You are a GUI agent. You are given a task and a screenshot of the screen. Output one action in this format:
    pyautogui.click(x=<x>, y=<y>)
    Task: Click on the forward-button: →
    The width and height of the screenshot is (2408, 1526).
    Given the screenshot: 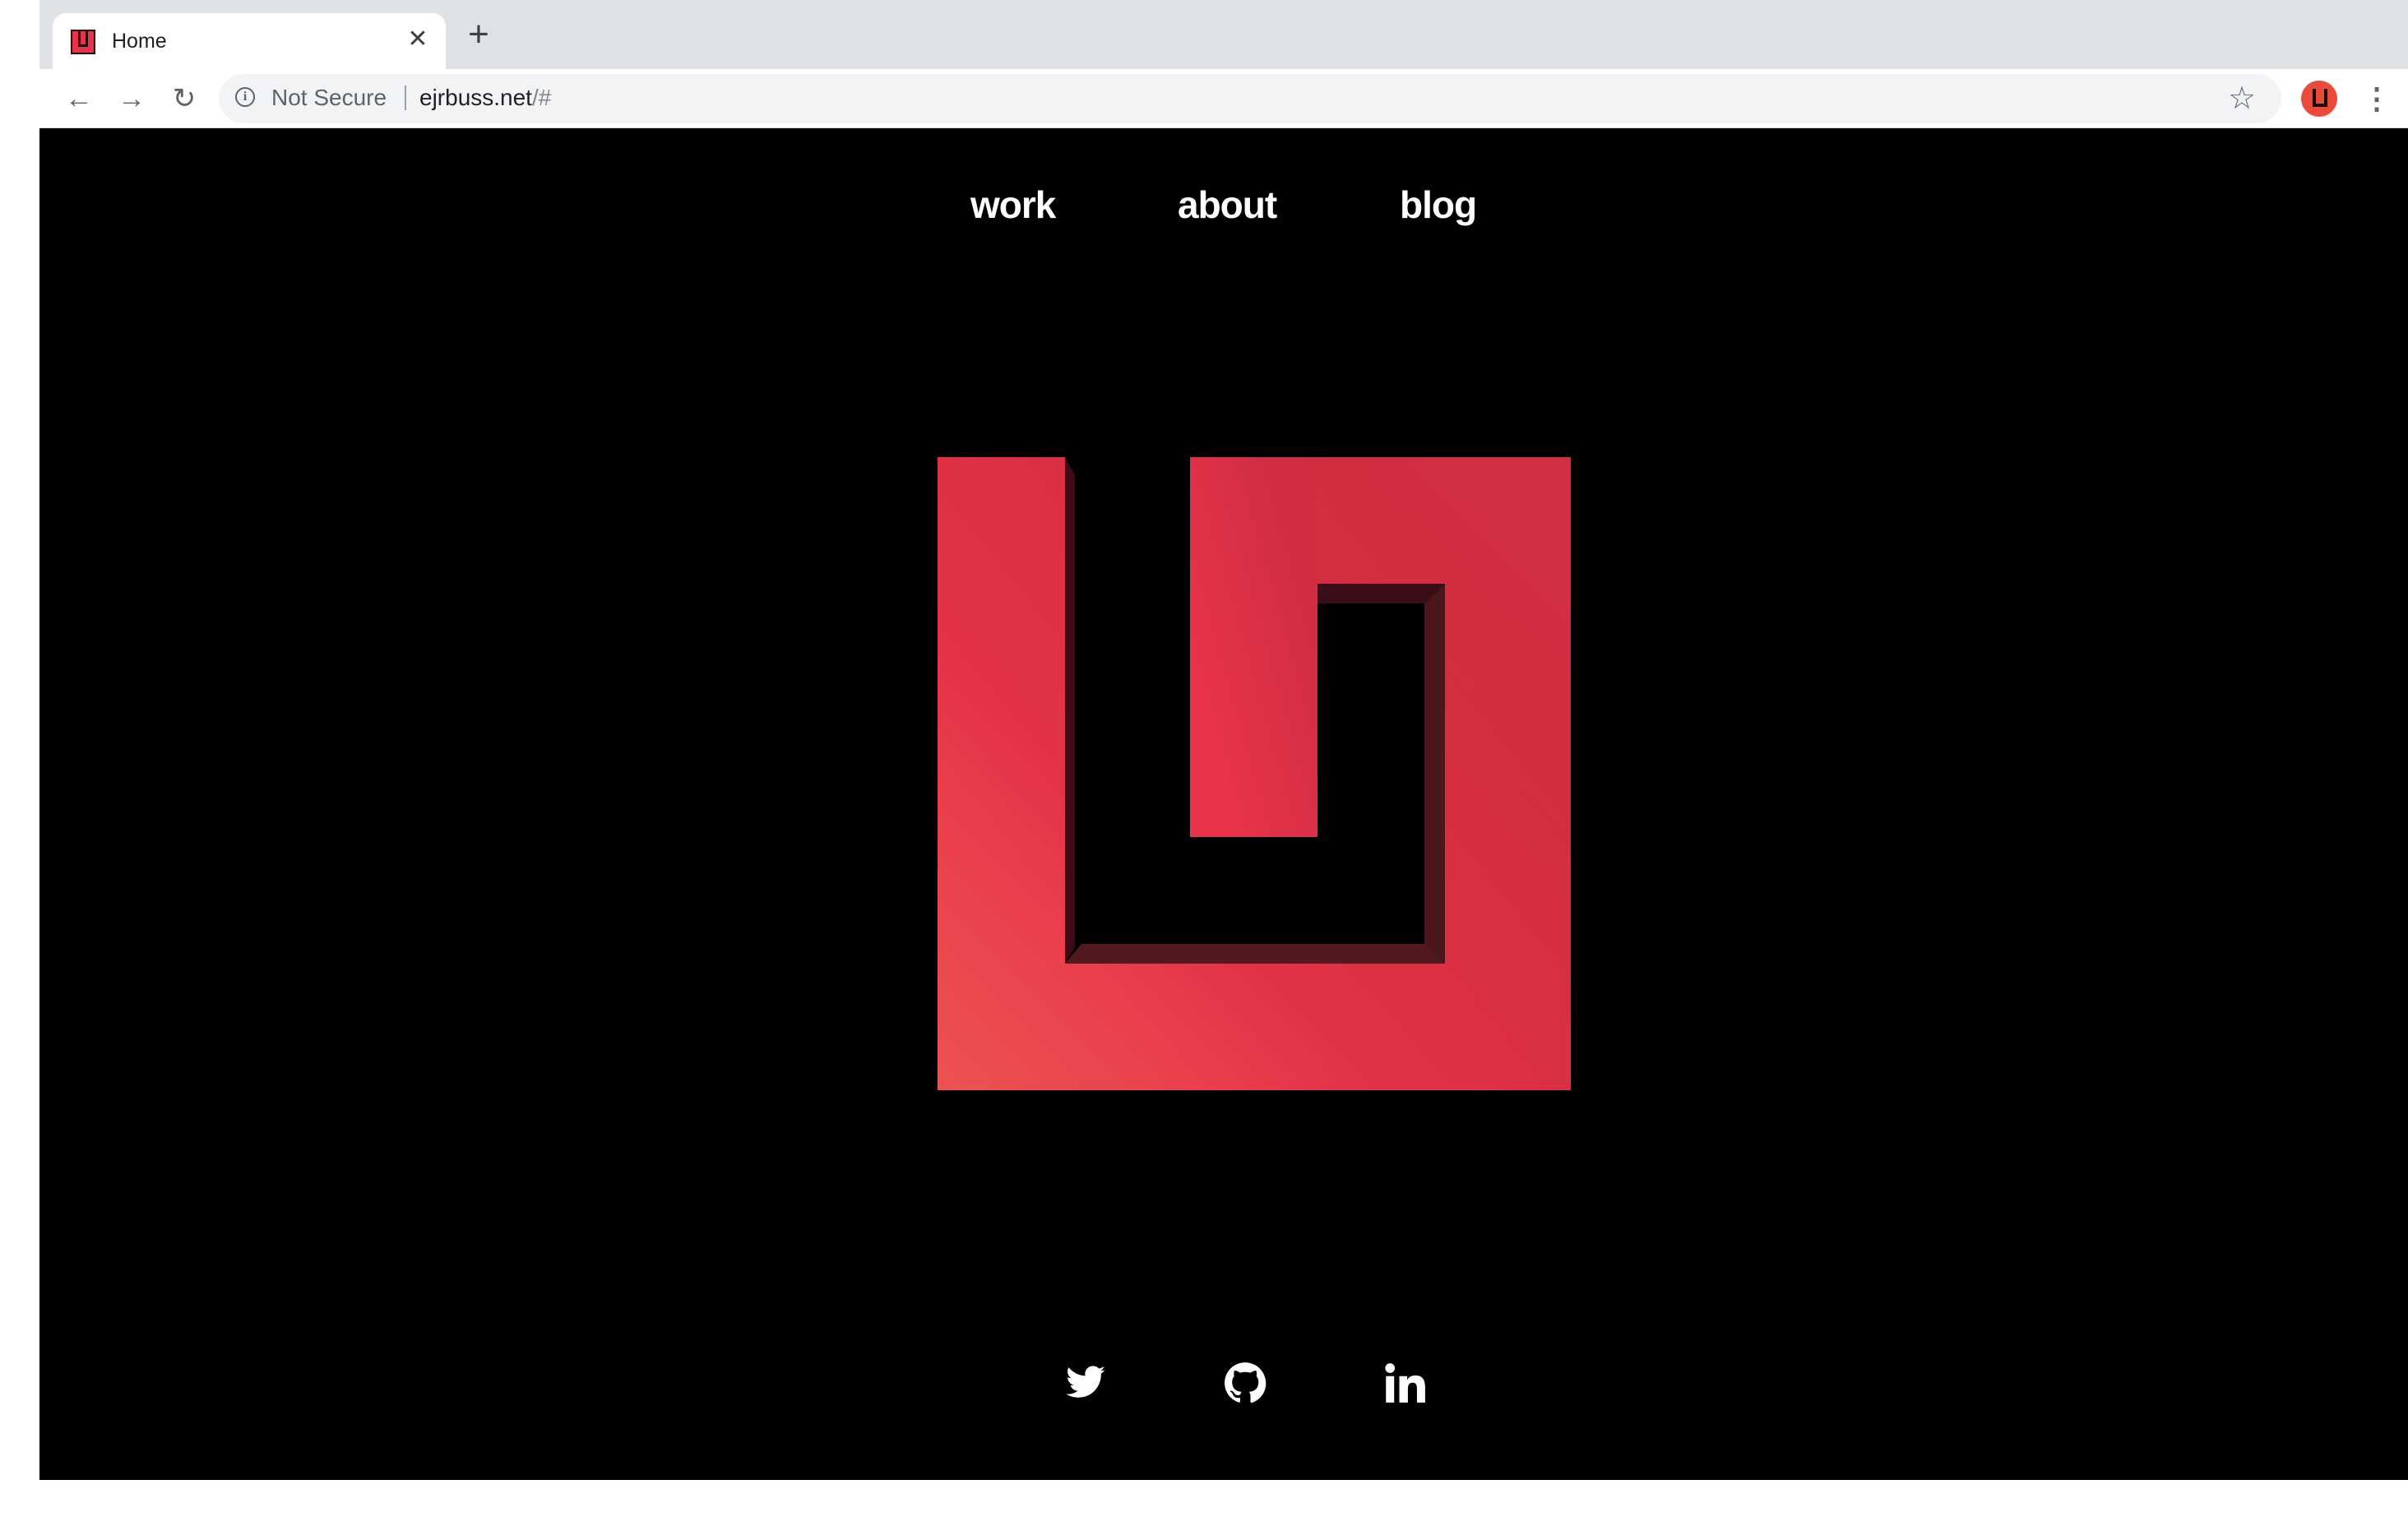 What is the action you would take?
    pyautogui.click(x=131, y=99)
    